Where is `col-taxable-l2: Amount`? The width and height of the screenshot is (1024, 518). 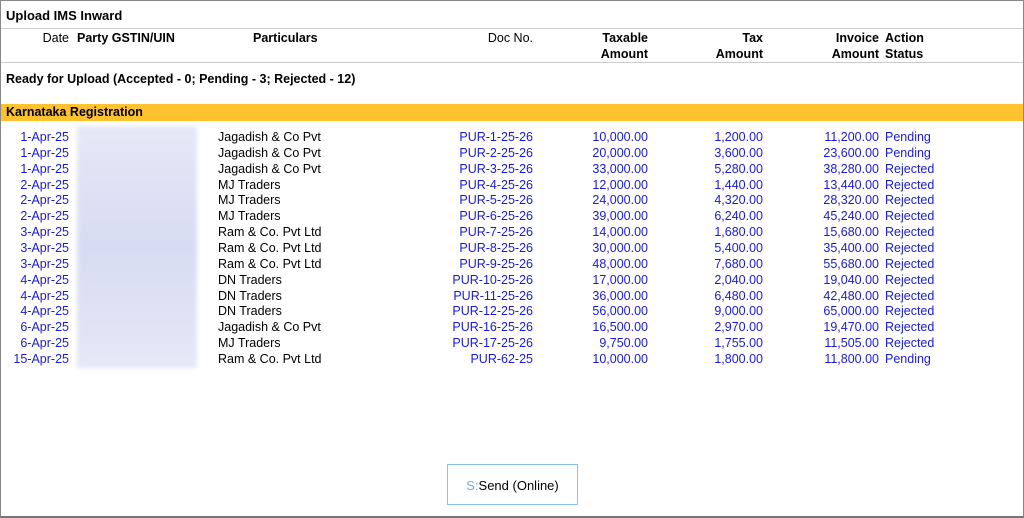 col-taxable-l2: Amount is located at coordinates (624, 54).